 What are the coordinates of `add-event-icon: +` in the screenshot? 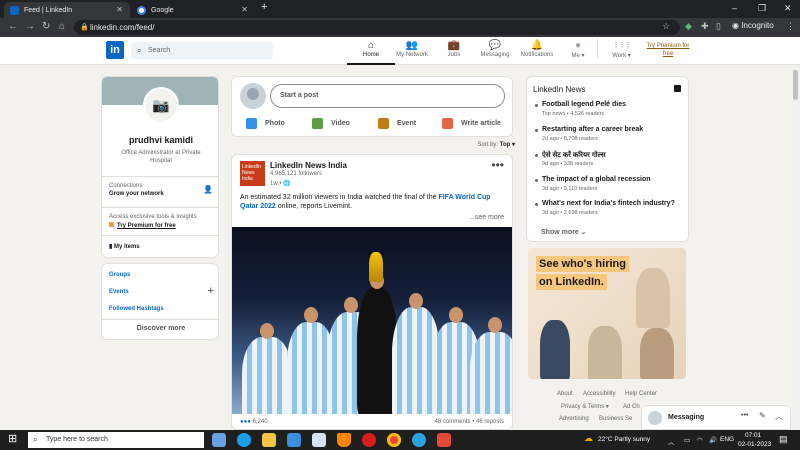 It's located at (211, 291).